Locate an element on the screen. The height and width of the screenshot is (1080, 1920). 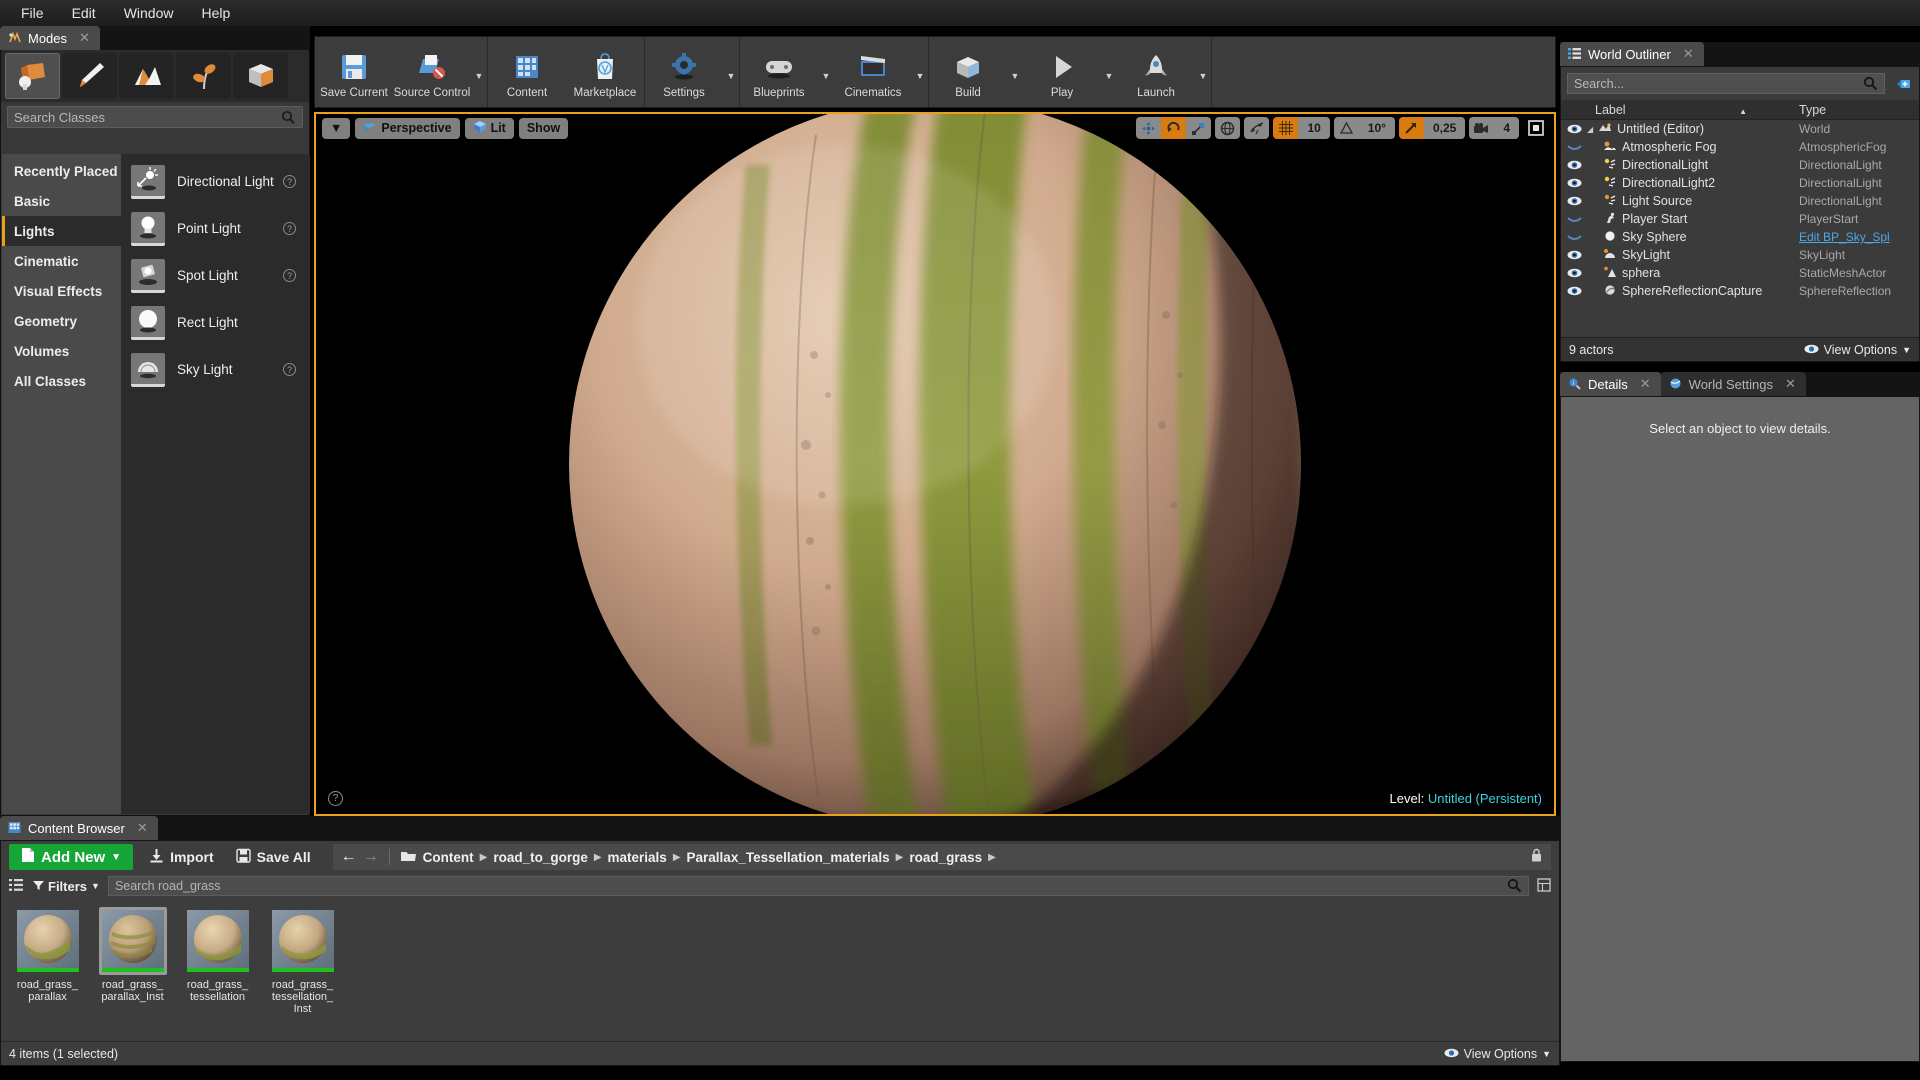
tab-modes: Modes ✕ is located at coordinates (50, 38).